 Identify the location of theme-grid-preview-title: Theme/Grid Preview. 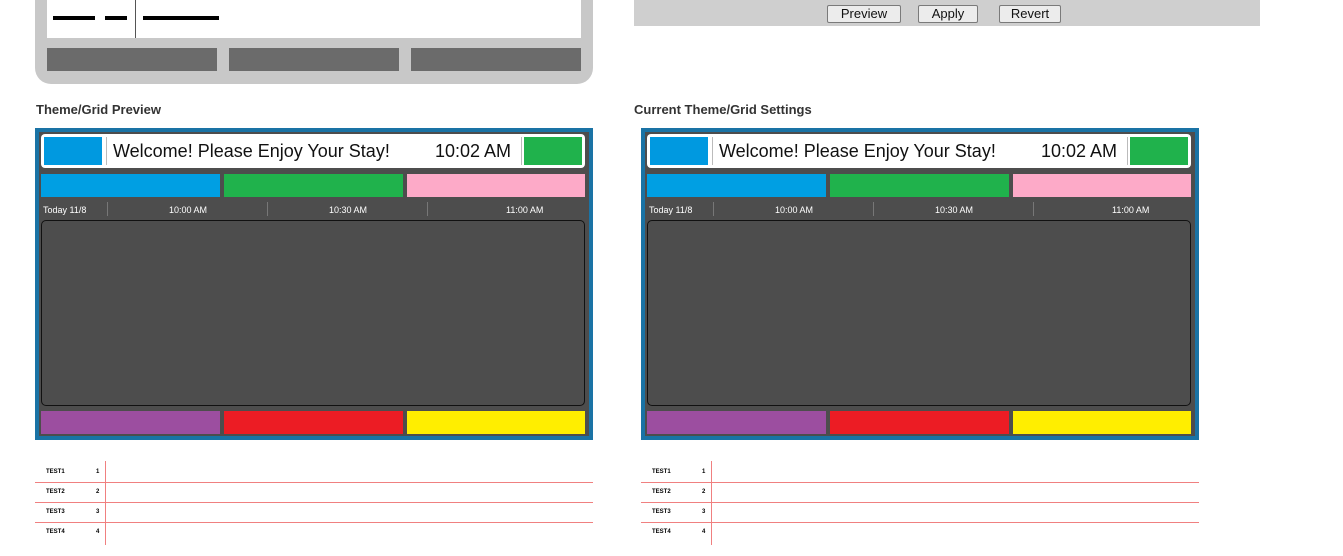
(98, 109).